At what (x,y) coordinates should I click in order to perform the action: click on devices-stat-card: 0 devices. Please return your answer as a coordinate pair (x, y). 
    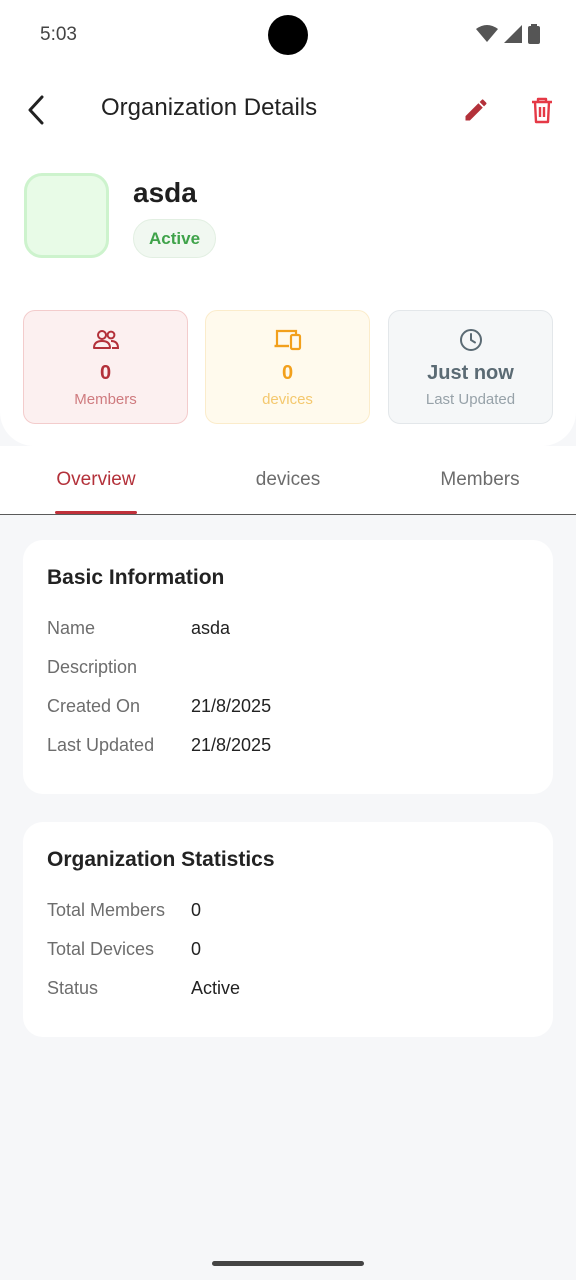
    Looking at the image, I should click on (287, 367).